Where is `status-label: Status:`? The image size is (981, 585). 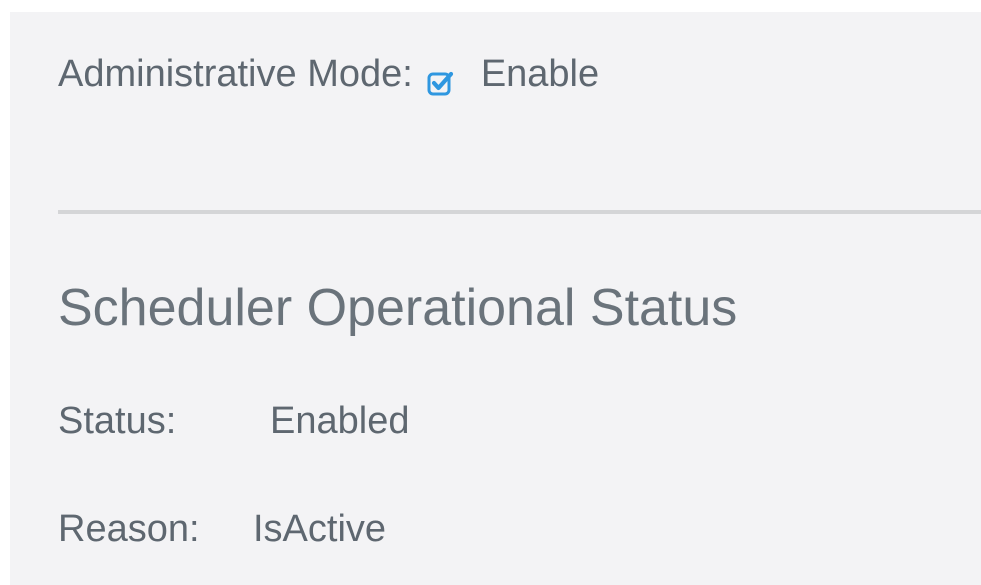 status-label: Status: is located at coordinates (117, 421).